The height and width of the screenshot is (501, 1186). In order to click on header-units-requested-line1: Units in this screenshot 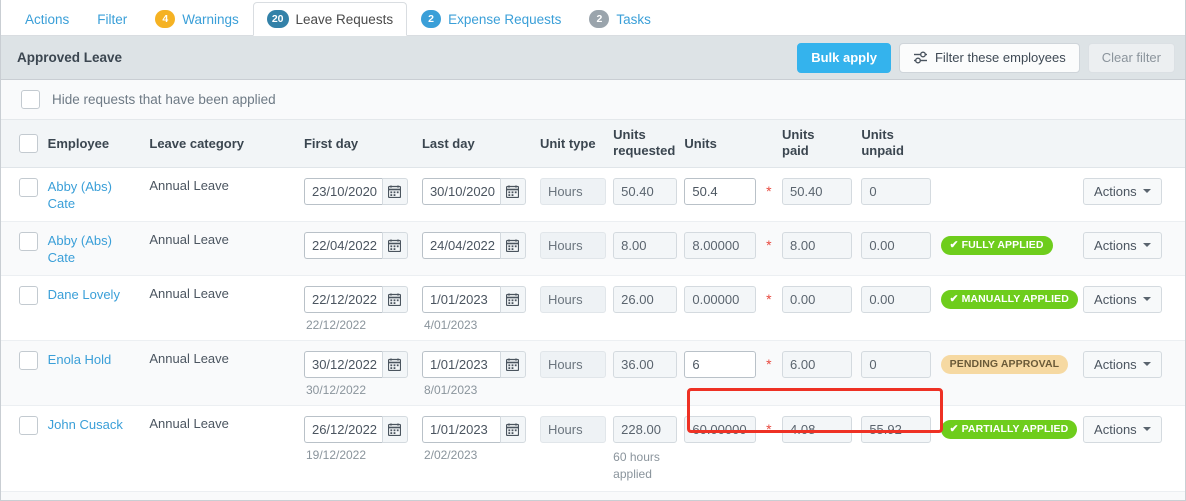, I will do `click(629, 134)`.